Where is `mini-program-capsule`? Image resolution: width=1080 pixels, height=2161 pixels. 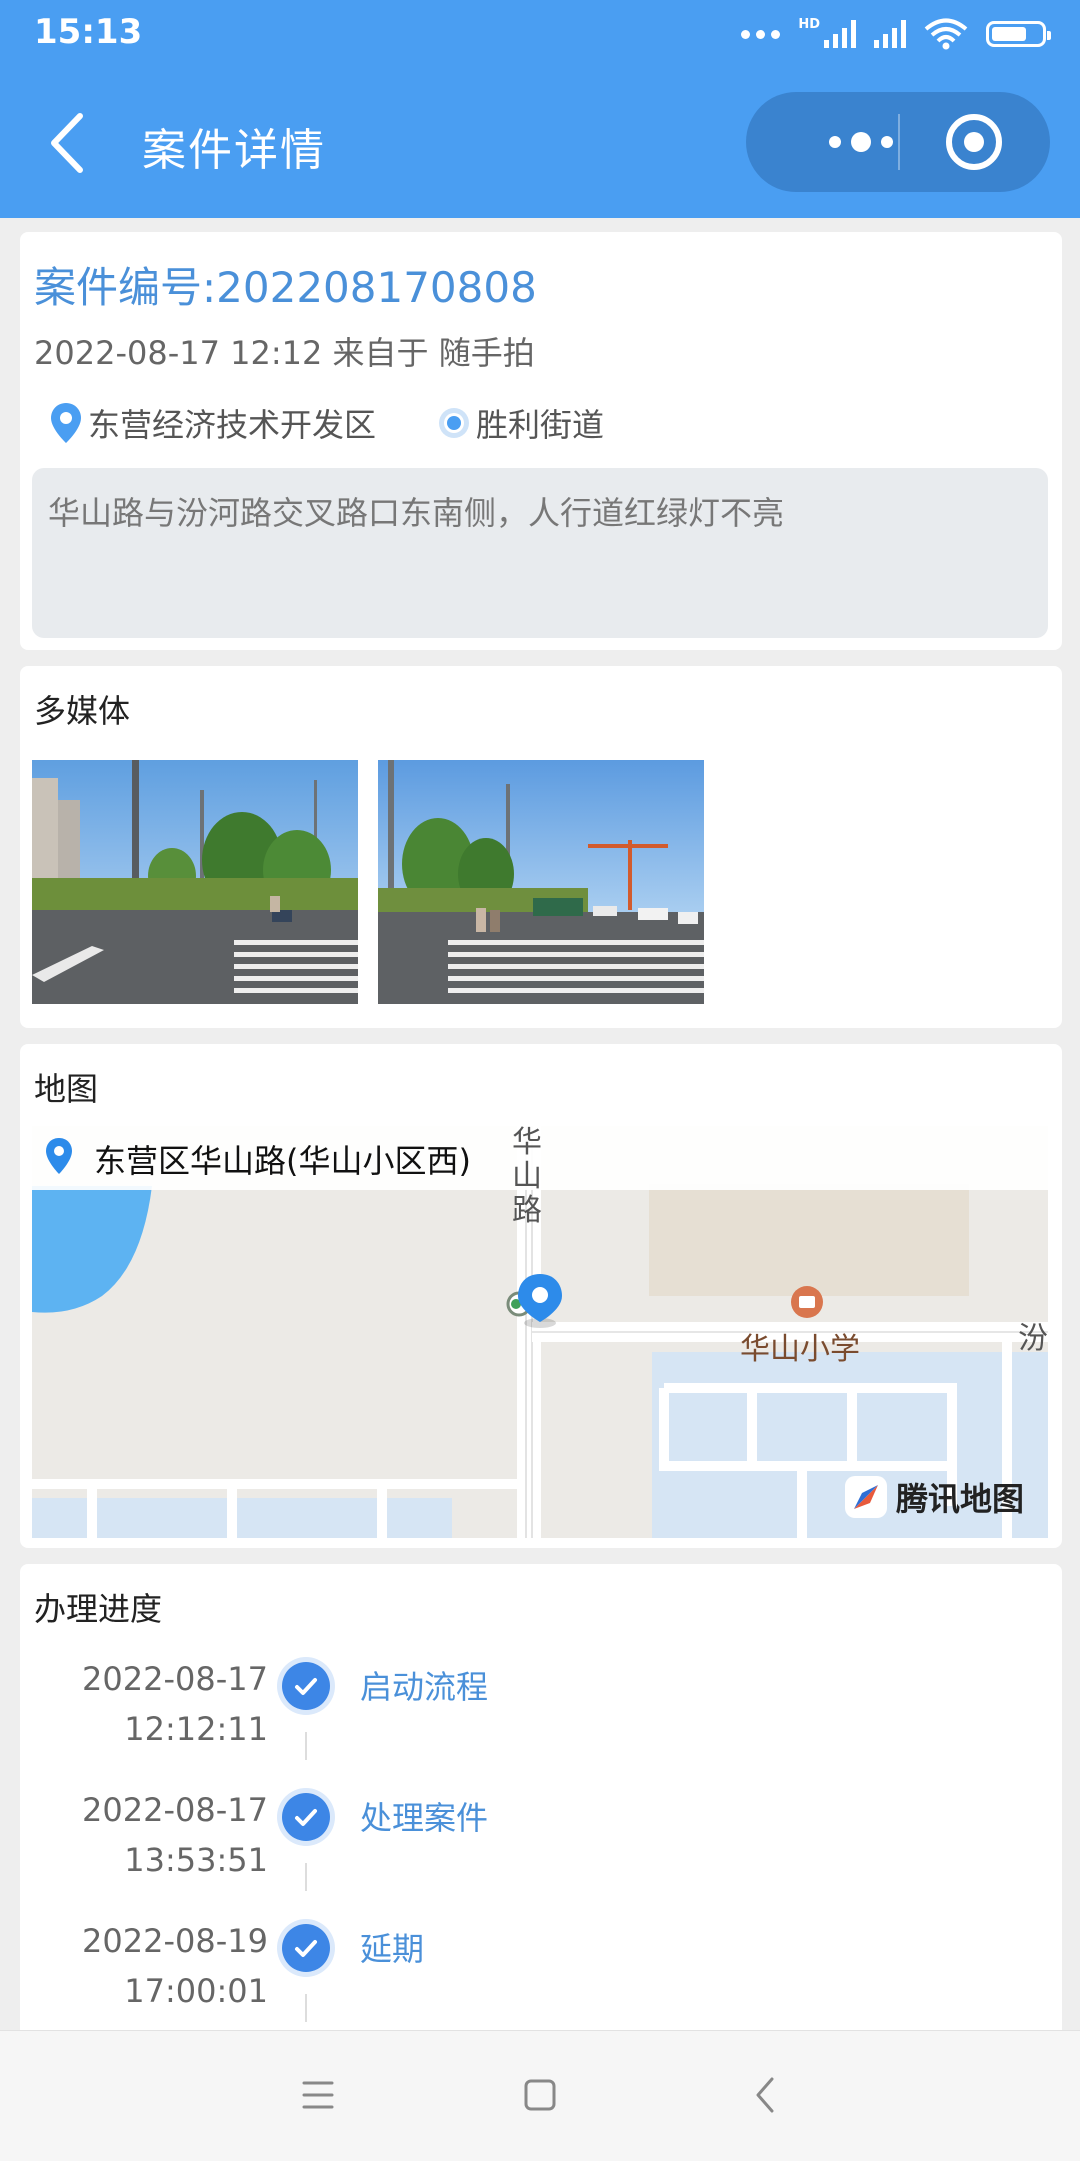 mini-program-capsule is located at coordinates (898, 142).